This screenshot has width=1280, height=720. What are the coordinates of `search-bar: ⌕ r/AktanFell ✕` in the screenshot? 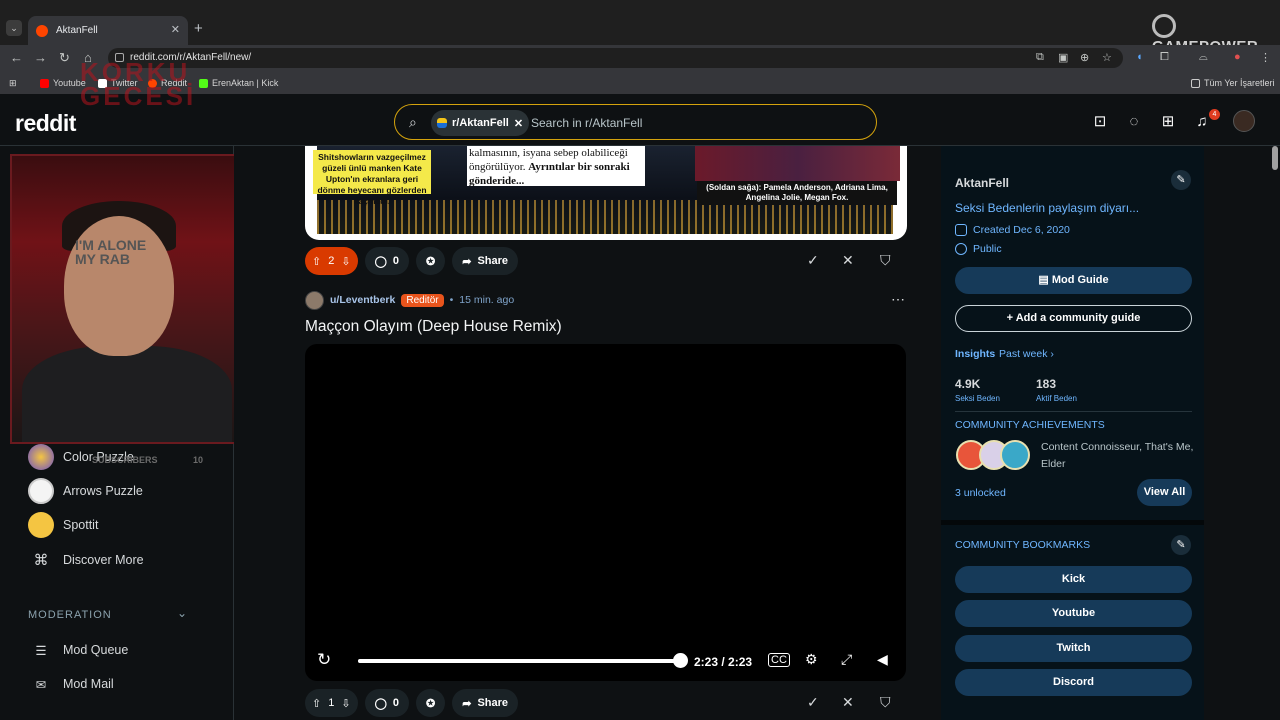 It's located at (635, 122).